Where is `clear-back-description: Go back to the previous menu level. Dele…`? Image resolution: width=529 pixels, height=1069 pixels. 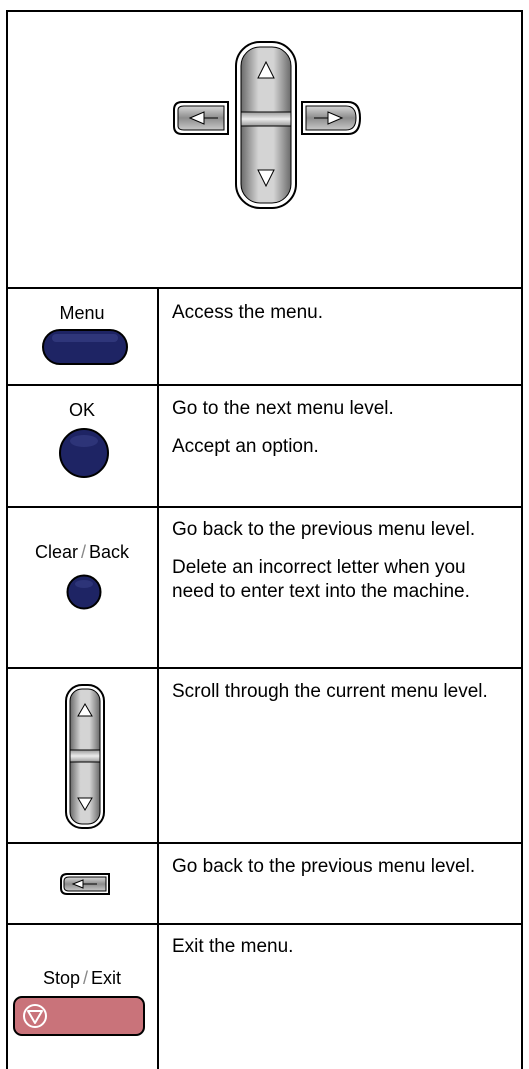
clear-back-description: Go back to the previous menu level. Dele… is located at coordinates (342, 561).